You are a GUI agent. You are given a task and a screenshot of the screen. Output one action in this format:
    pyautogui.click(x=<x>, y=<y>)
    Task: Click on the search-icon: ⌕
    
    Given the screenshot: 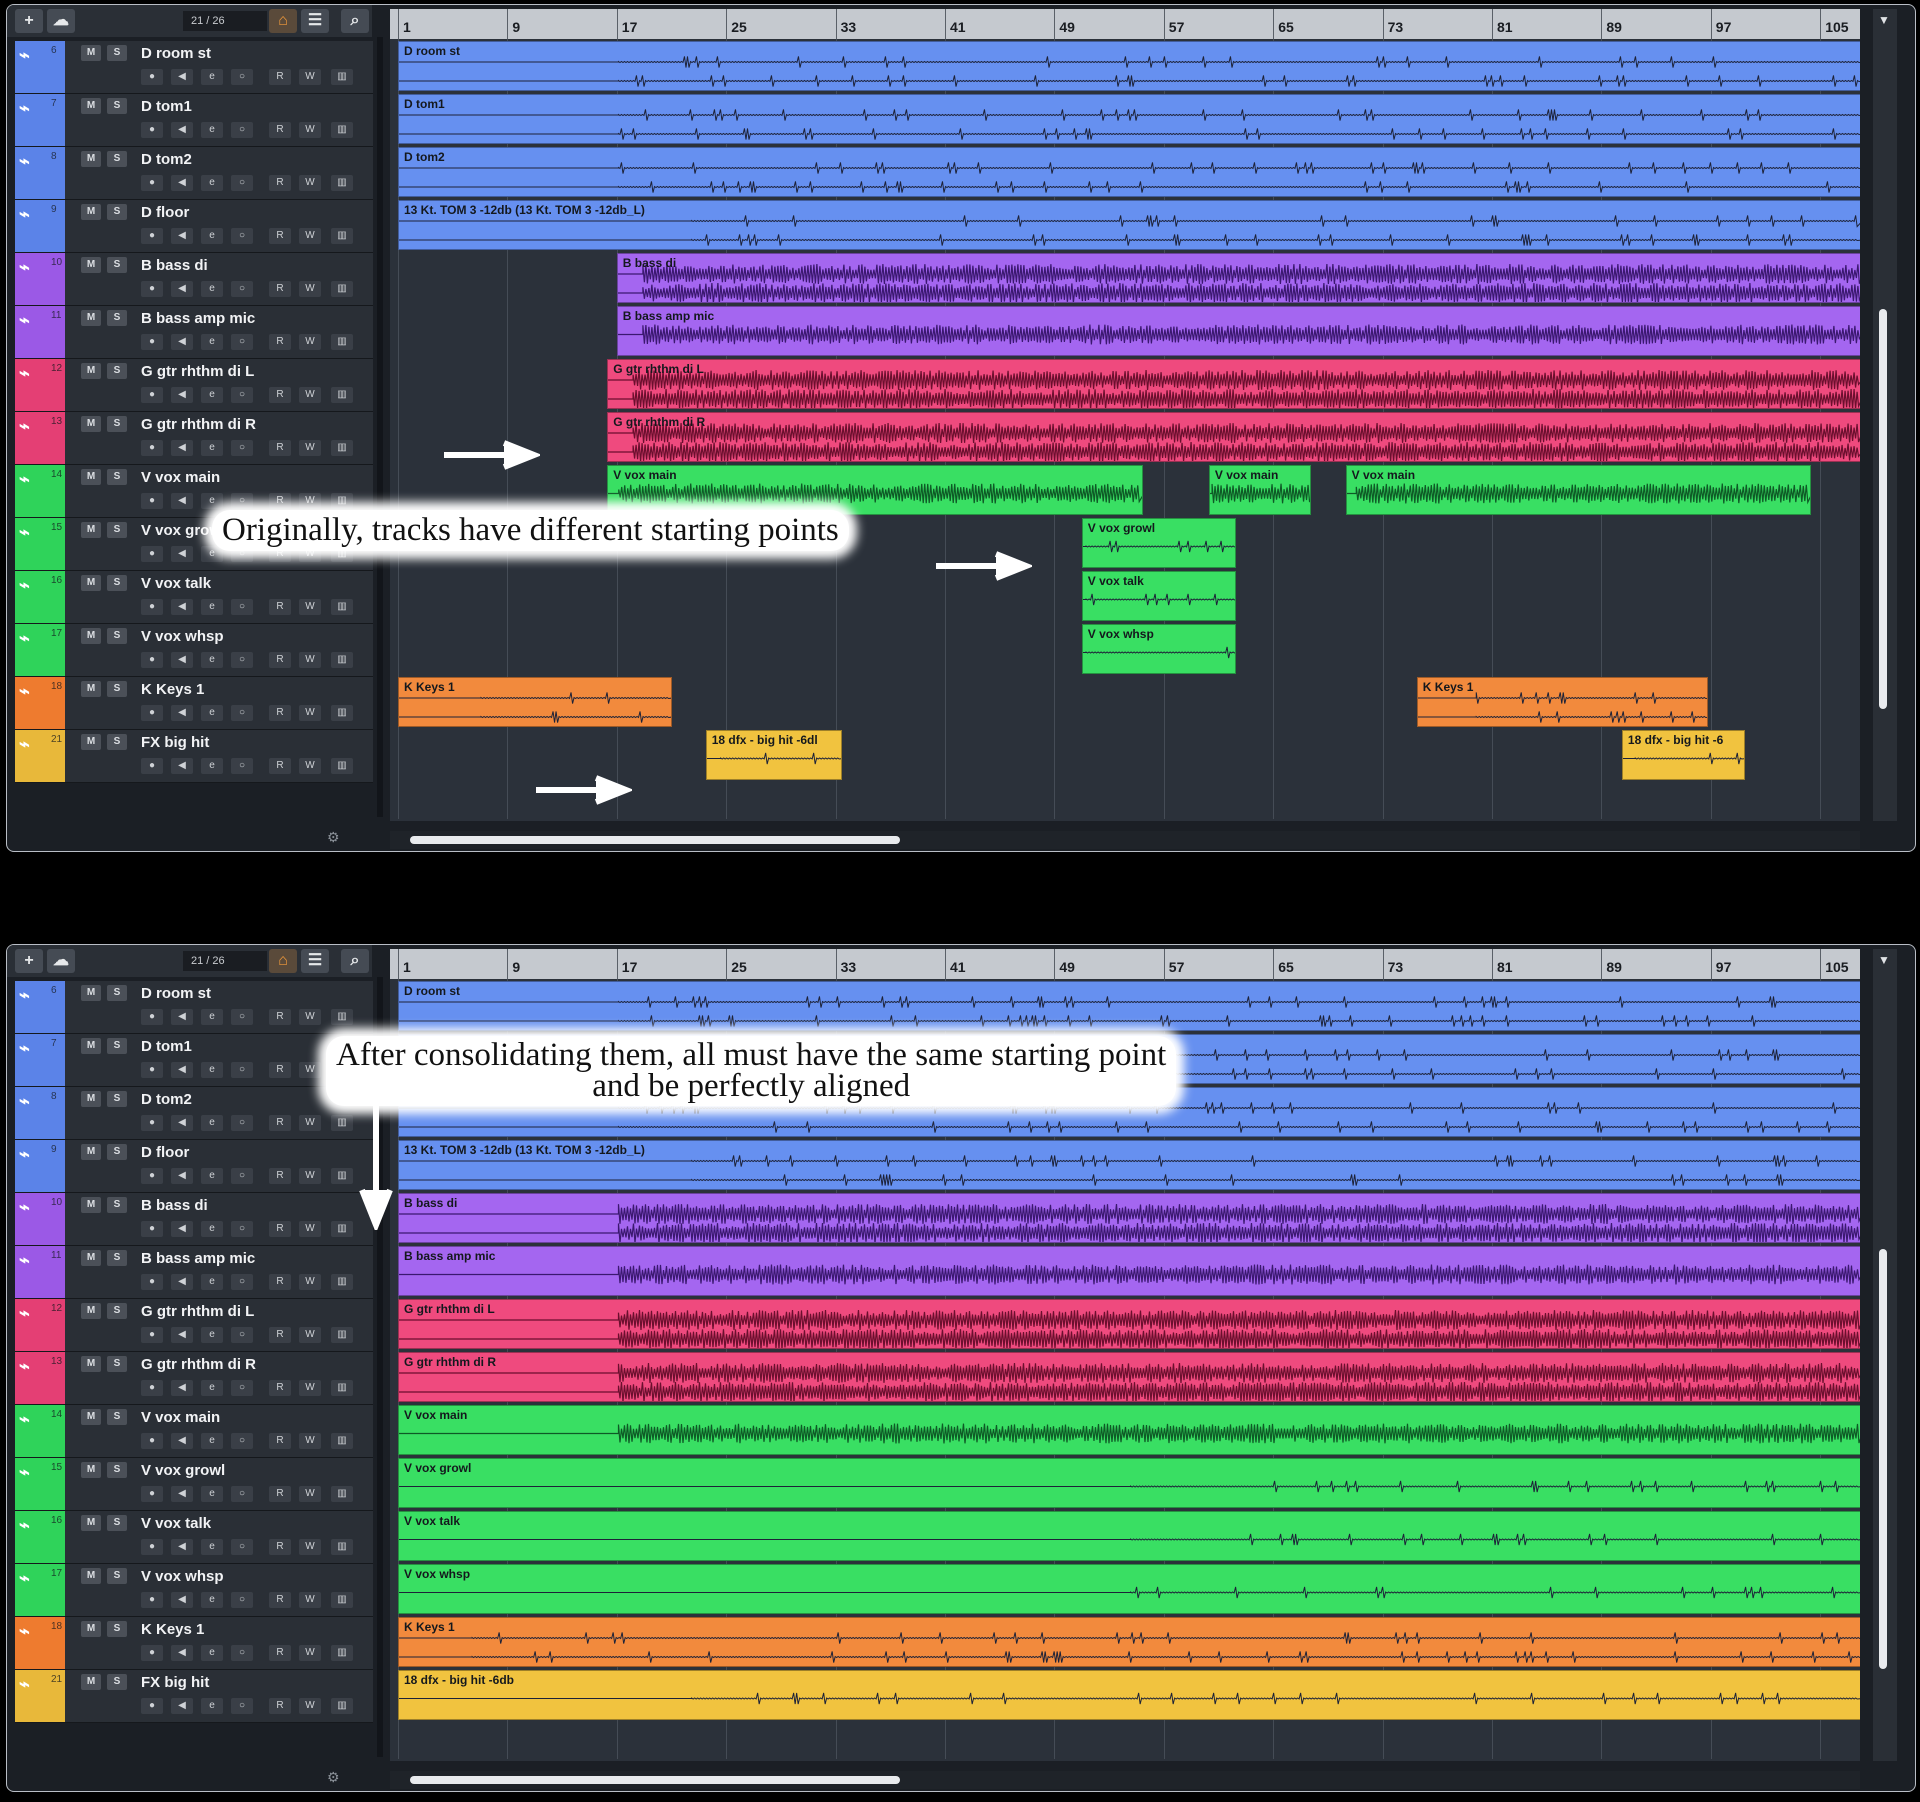 What is the action you would take?
    pyautogui.click(x=355, y=21)
    